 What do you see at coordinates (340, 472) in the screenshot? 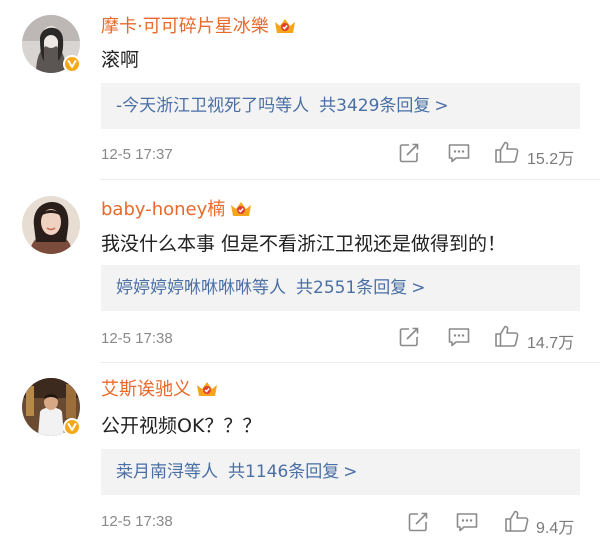
I see `reply-preview: 桒月南浔等人 共1146条回复 >` at bounding box center [340, 472].